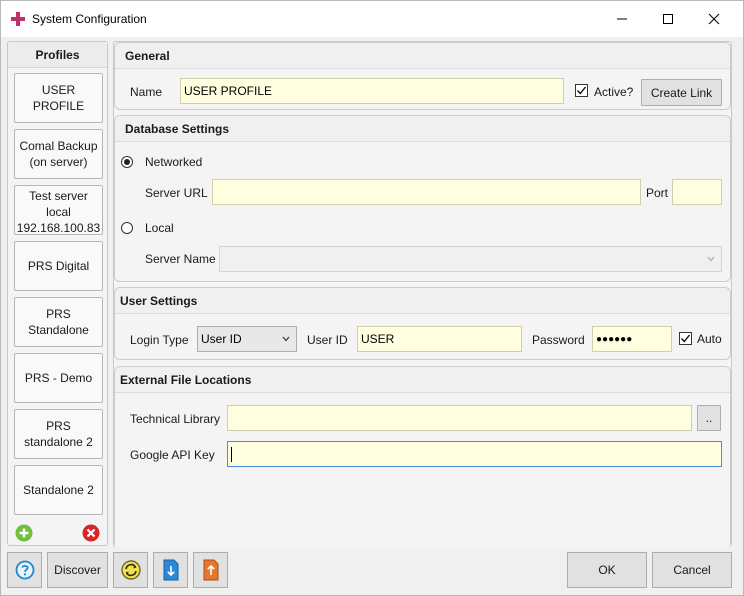 The width and height of the screenshot is (744, 596). What do you see at coordinates (474, 454) in the screenshot?
I see `google-api-key-input` at bounding box center [474, 454].